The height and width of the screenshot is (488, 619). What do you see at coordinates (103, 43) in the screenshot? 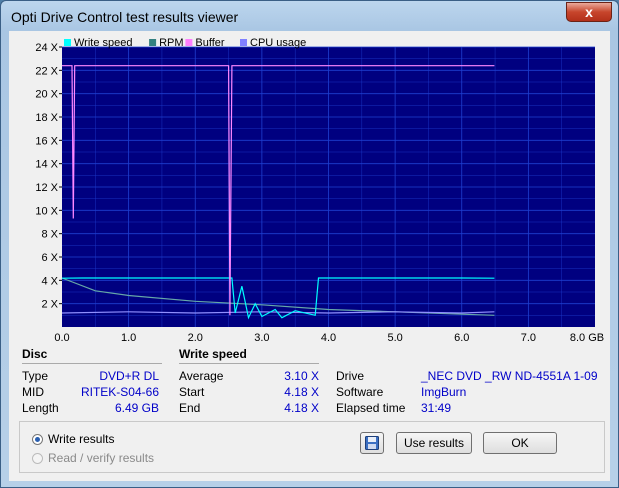
I see `legend-label: Write speed` at bounding box center [103, 43].